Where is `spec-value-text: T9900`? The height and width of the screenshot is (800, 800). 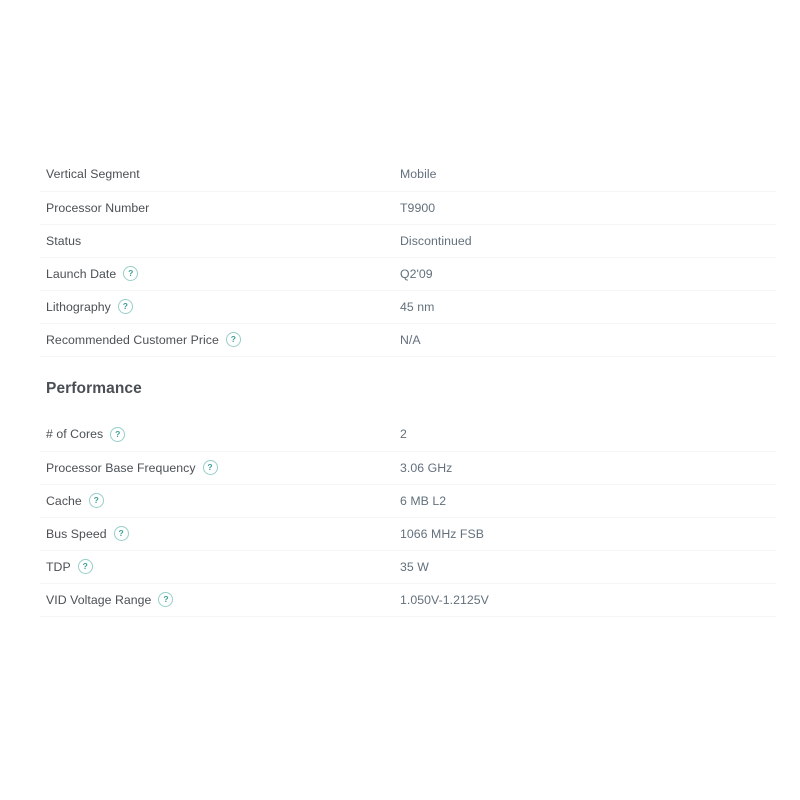
spec-value-text: T9900 is located at coordinates (418, 207).